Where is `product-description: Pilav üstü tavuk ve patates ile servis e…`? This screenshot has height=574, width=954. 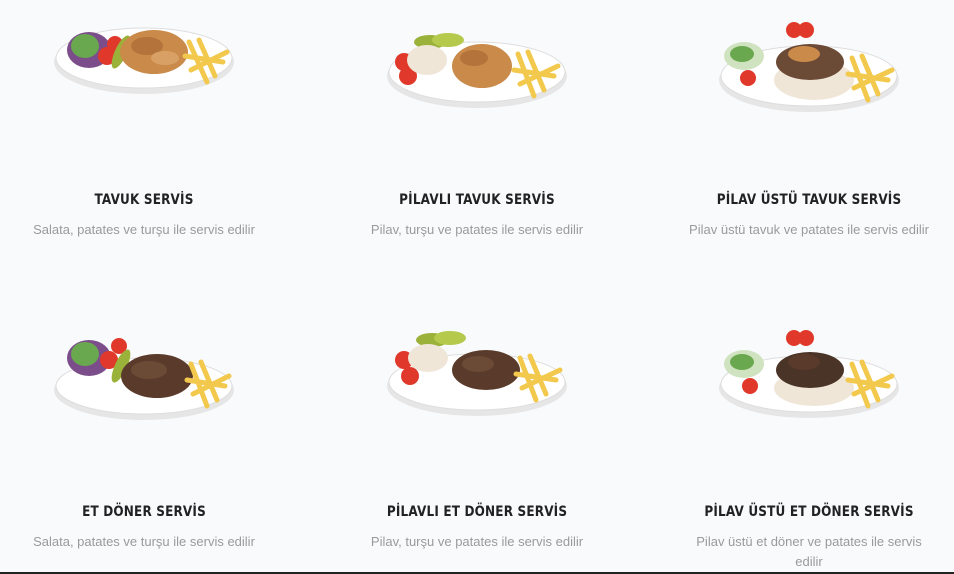
product-description: Pilav üstü tavuk ve patates ile servis e… is located at coordinates (809, 229).